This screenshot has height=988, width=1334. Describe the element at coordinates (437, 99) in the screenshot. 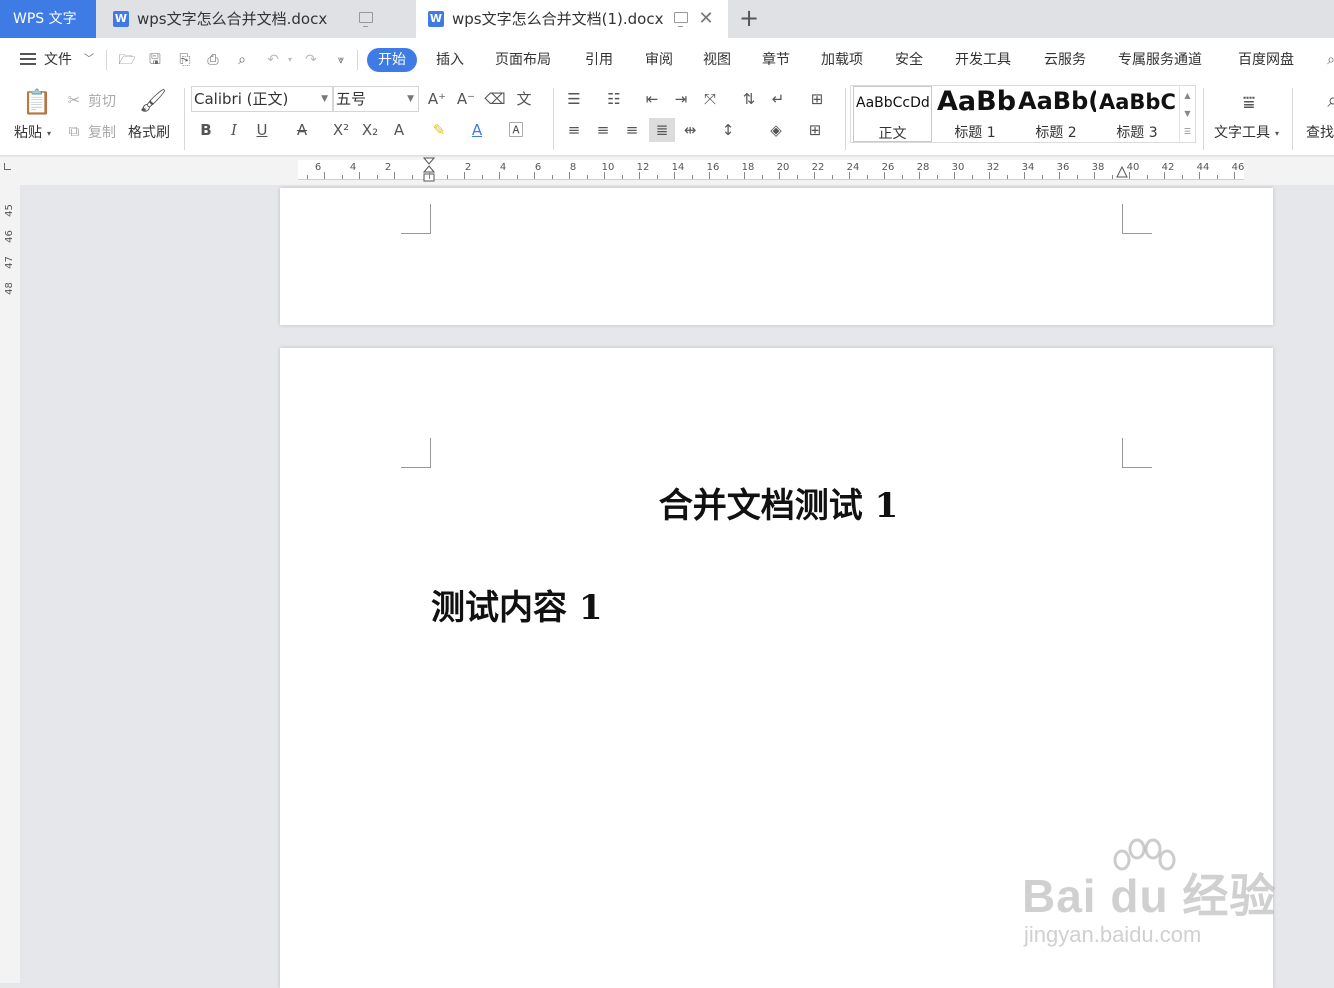

I see `increase-font-icon: A⁺` at that location.